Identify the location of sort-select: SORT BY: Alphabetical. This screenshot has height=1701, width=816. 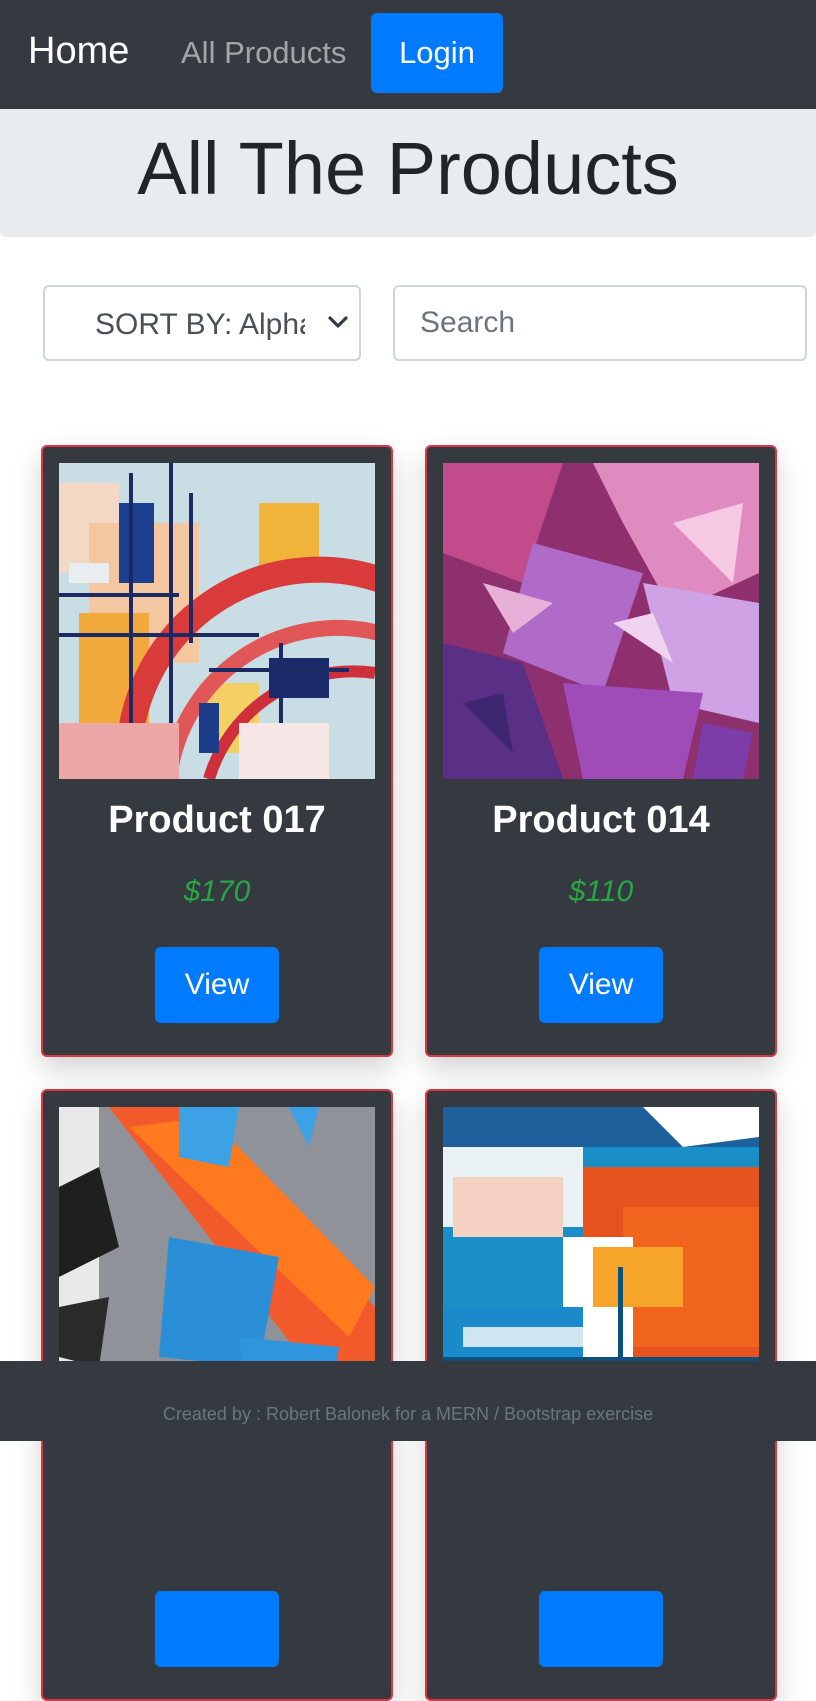
(202, 323).